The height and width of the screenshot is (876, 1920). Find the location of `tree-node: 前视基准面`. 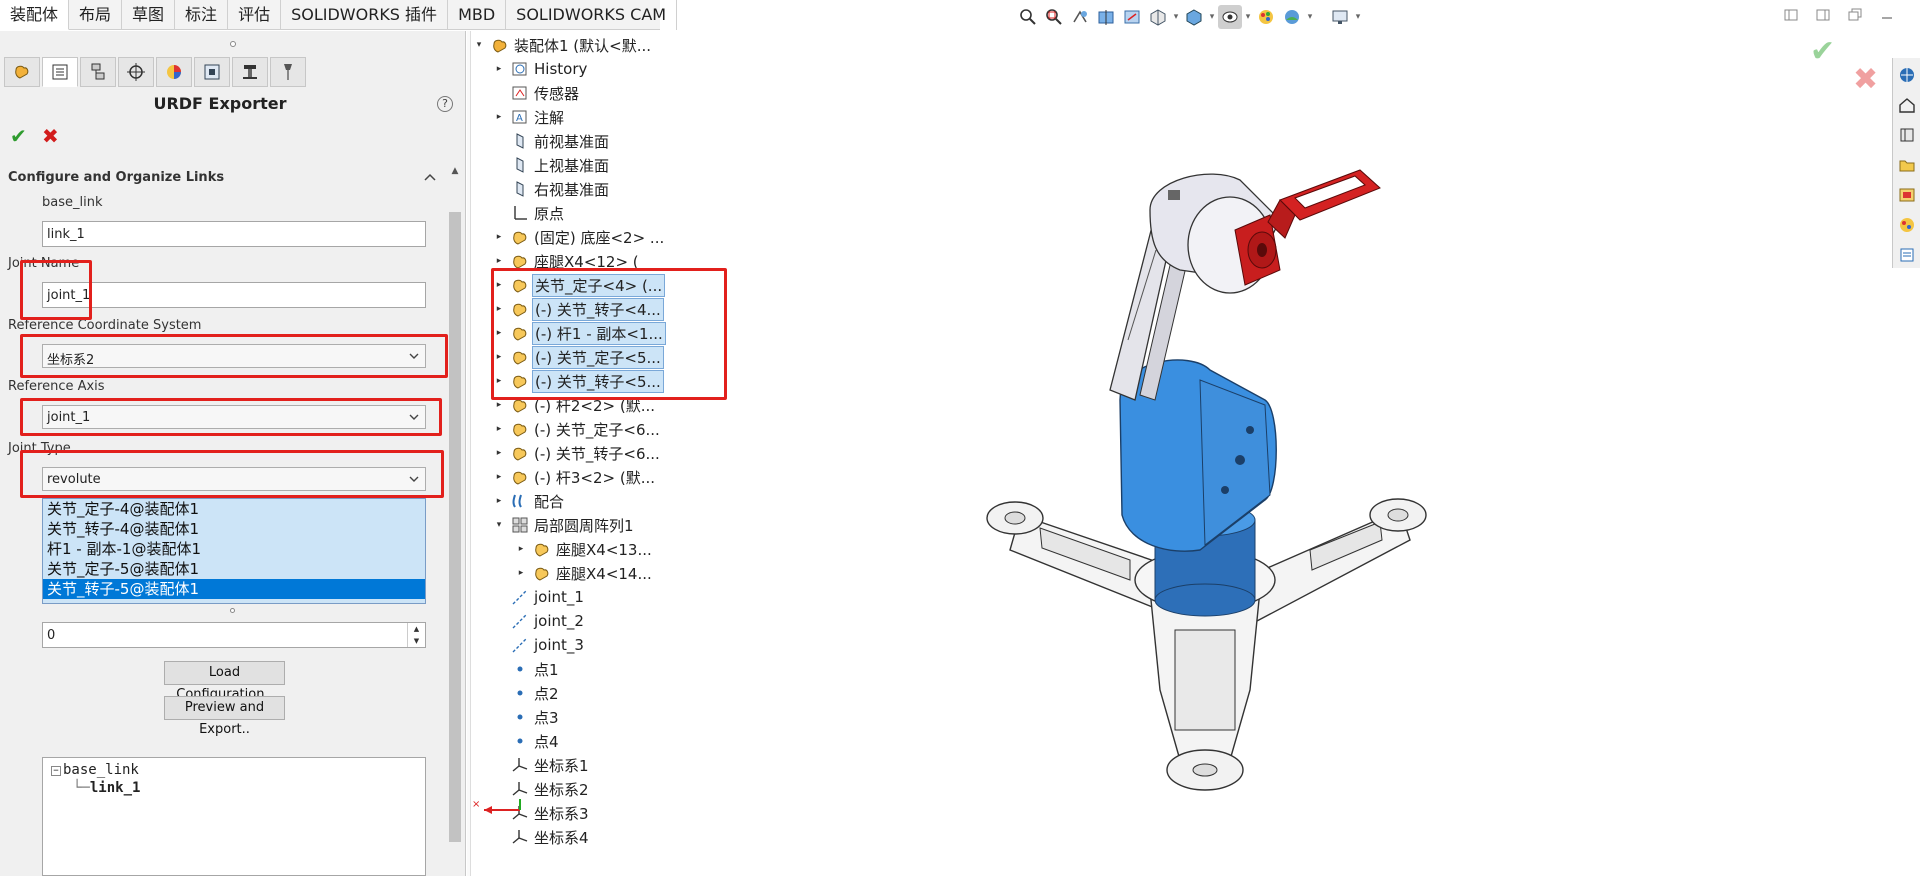

tree-node: 前视基准面 is located at coordinates (552, 141).